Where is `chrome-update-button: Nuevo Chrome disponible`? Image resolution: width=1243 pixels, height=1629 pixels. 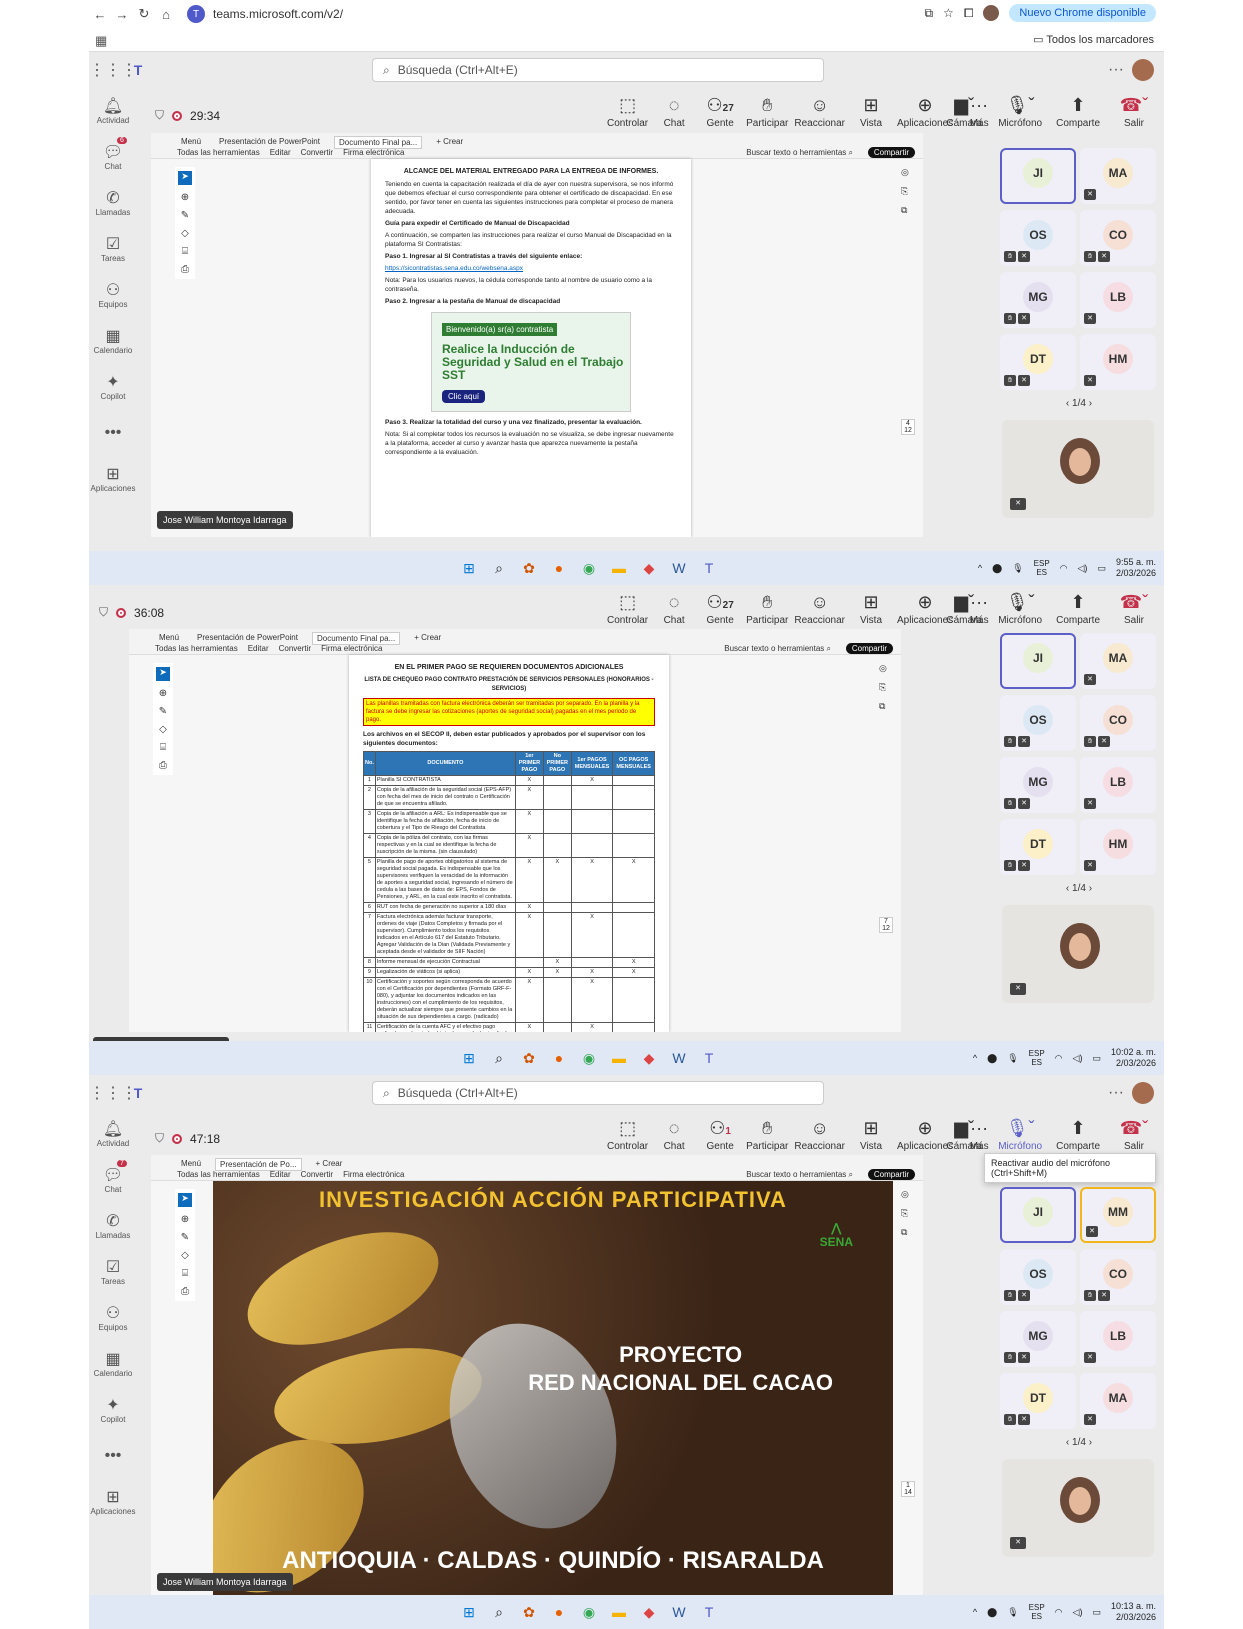
chrome-update-button: Nuevo Chrome disponible is located at coordinates (1082, 13).